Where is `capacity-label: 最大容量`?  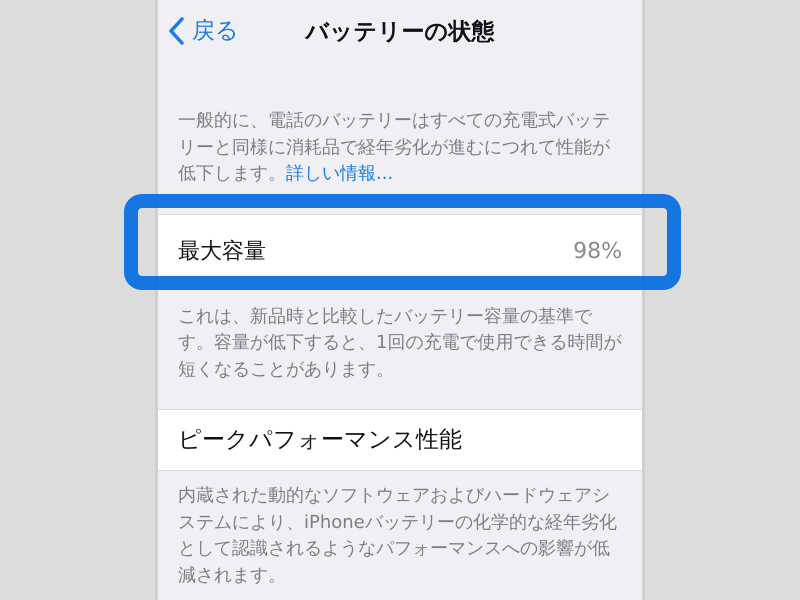
capacity-label: 最大容量 is located at coordinates (222, 252).